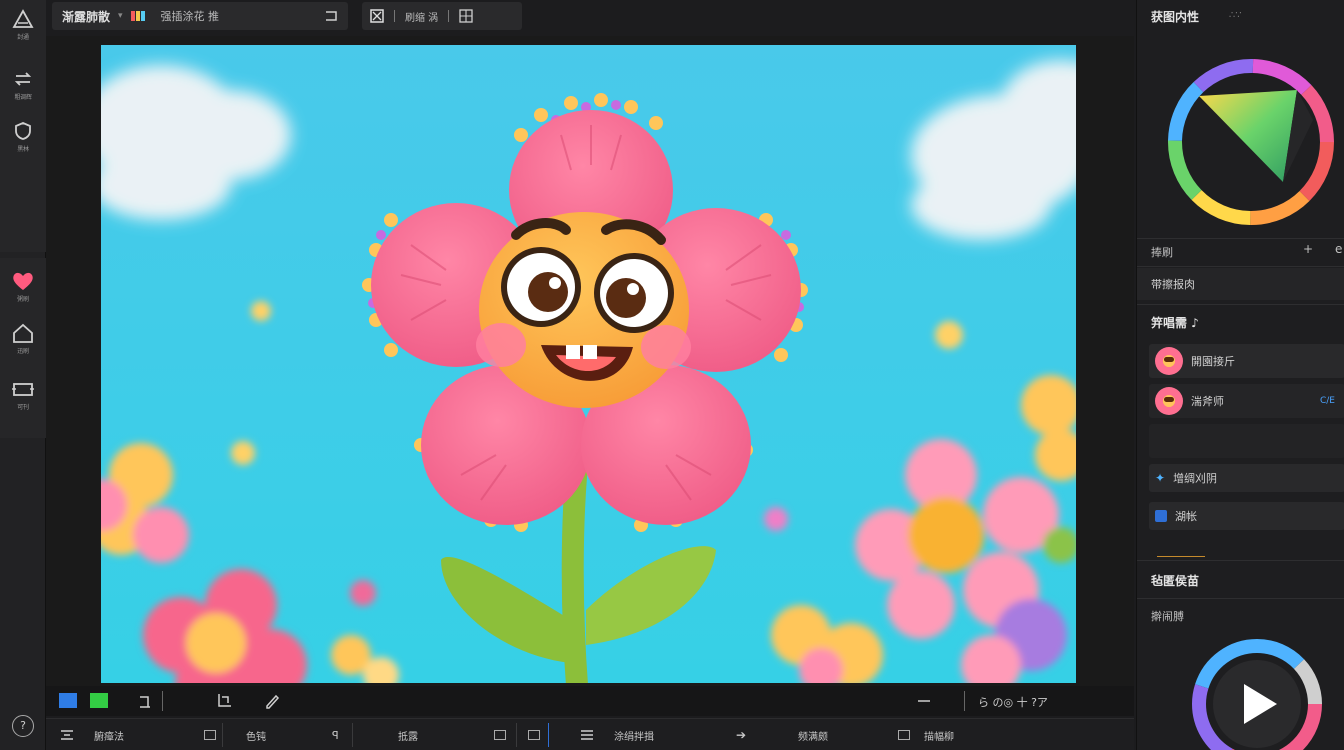 This screenshot has height=750, width=1344. Describe the element at coordinates (634, 737) in the screenshot. I see `segment-label: 涂绢拌揖` at that location.